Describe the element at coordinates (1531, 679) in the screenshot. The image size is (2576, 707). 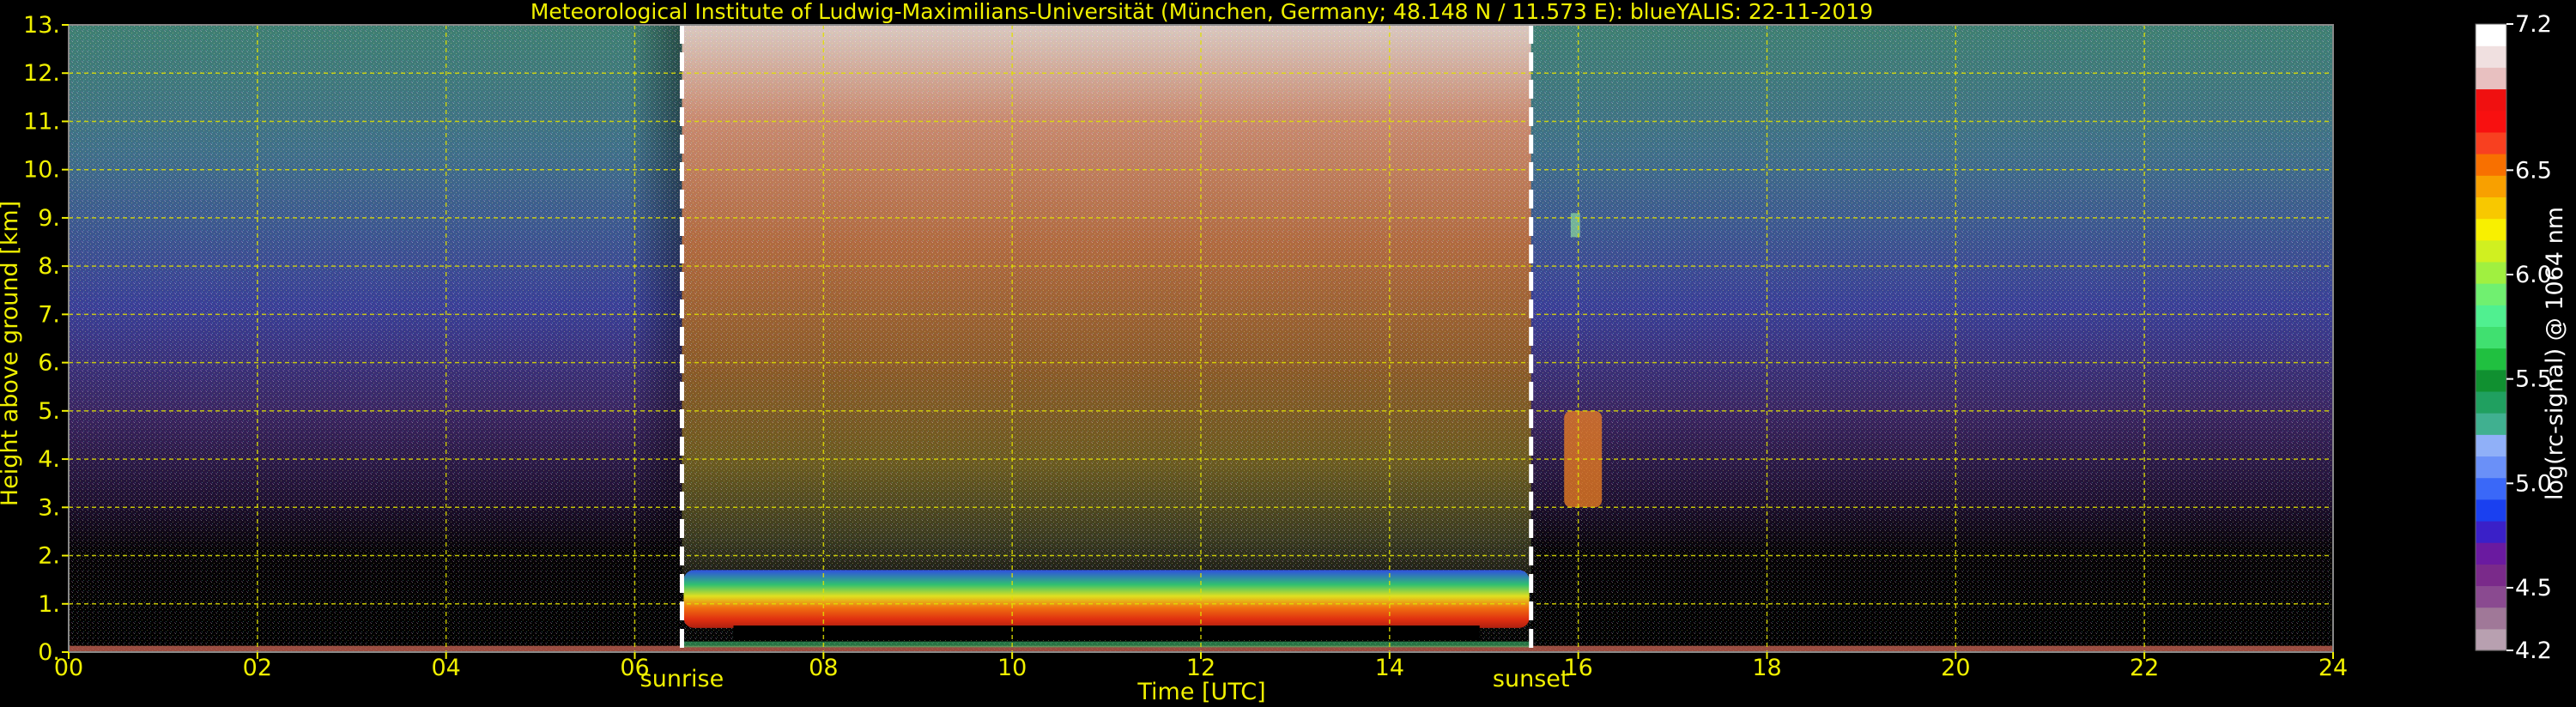
I see `sunset-label: sunset` at that location.